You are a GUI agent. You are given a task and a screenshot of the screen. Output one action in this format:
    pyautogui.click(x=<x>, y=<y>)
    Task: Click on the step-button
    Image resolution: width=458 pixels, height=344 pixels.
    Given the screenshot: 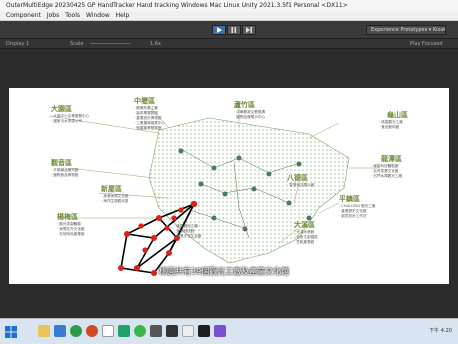 What is the action you would take?
    pyautogui.click(x=249, y=30)
    